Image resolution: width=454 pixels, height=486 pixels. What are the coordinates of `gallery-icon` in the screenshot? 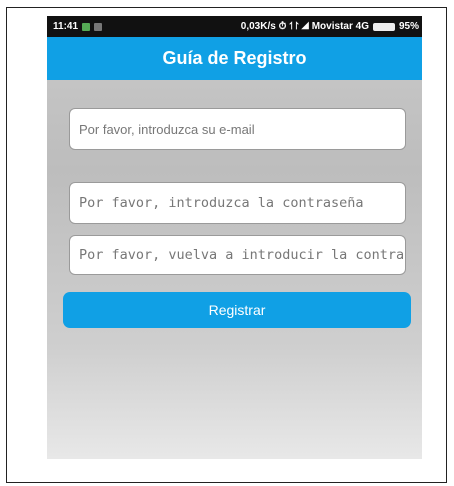 It's located at (98, 26).